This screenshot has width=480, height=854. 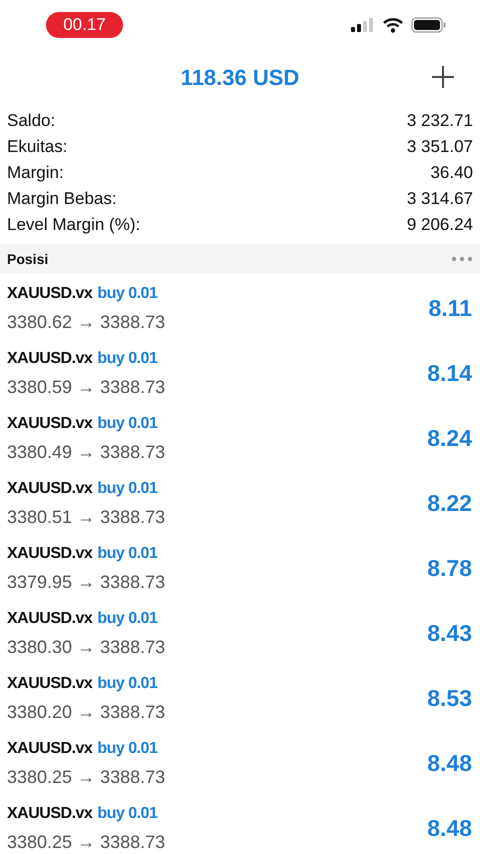 What do you see at coordinates (84, 25) in the screenshot?
I see `time-badge: 00.17` at bounding box center [84, 25].